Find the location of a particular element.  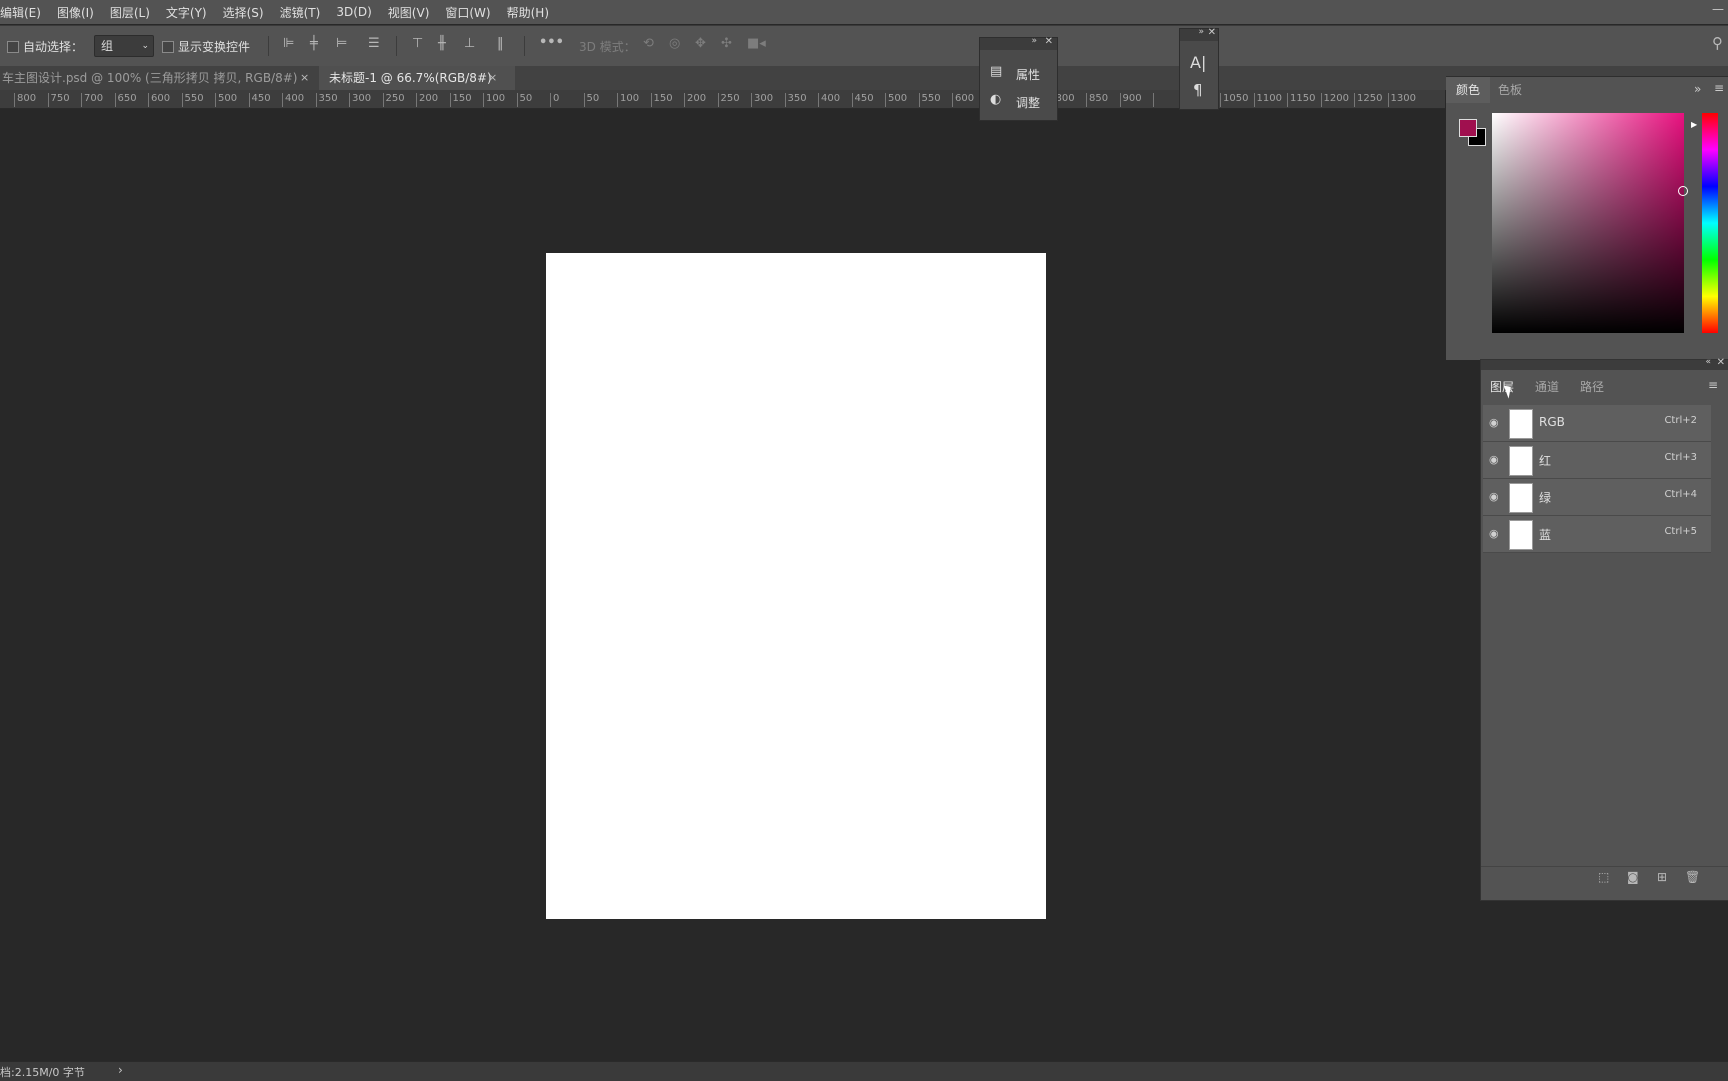

menu-image: 图像(I) is located at coordinates (75, 12).